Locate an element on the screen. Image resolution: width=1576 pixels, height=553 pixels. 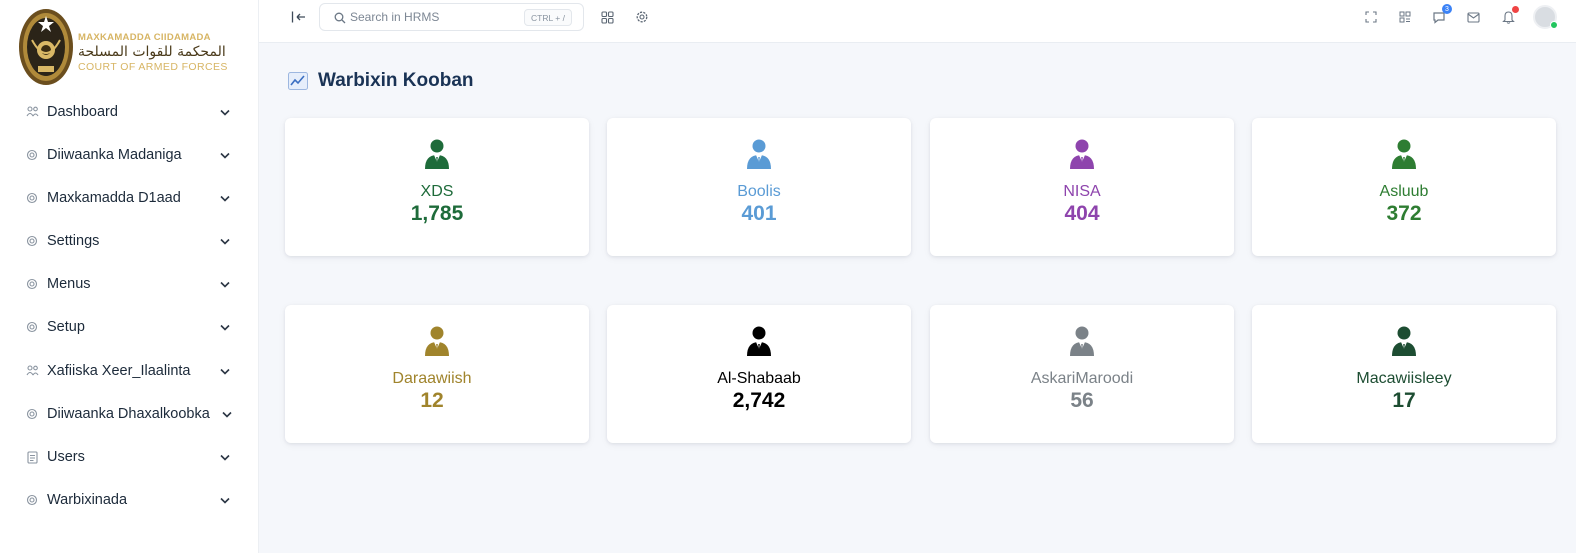
brand-english-name: COURT OF ARMED FORCES is located at coordinates (153, 67).